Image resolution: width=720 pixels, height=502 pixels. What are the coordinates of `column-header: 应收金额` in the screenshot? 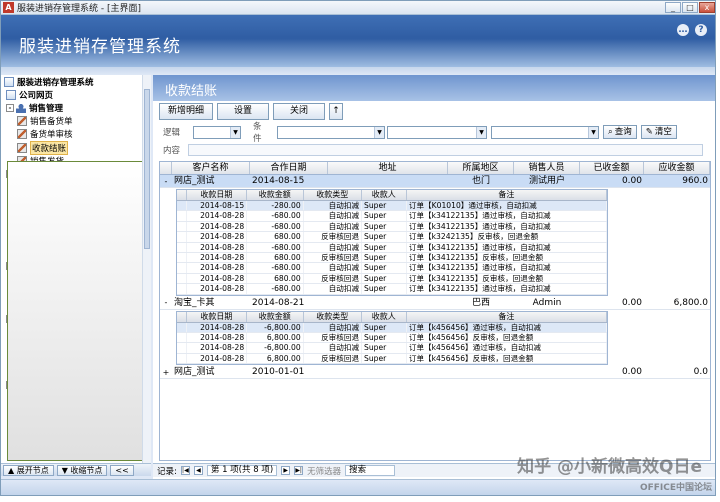 It's located at (677, 168).